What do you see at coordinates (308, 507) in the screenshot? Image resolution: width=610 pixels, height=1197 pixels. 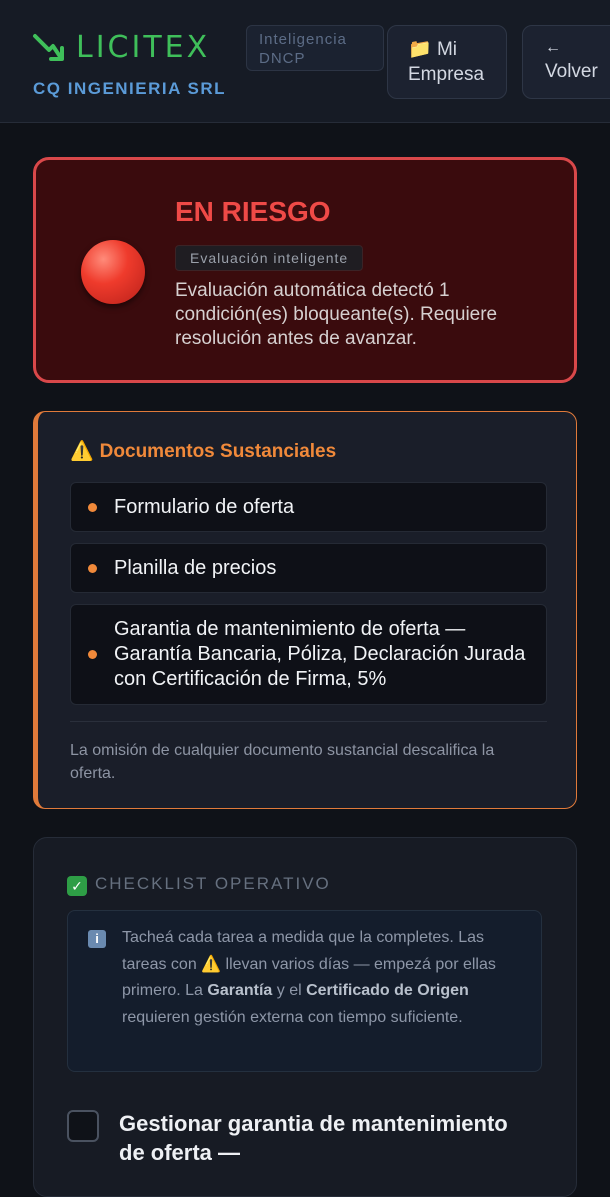 I see `doc-item: Formulario de oferta` at bounding box center [308, 507].